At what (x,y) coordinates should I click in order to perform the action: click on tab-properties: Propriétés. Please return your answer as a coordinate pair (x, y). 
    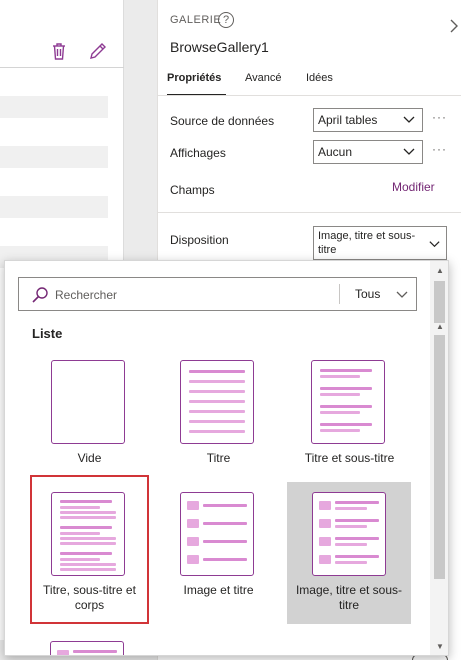
    Looking at the image, I should click on (194, 78).